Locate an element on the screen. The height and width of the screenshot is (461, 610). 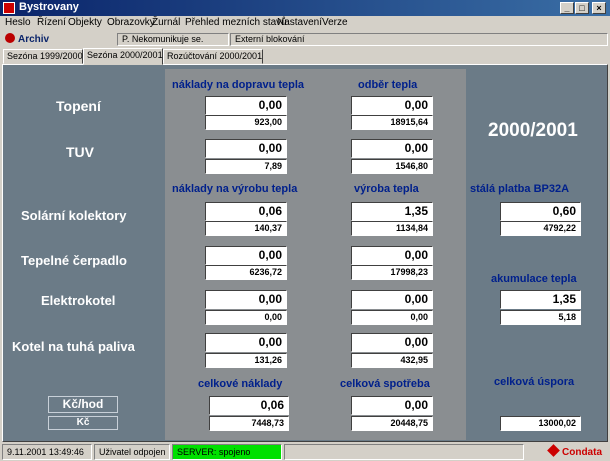
cerpadlo-vyroba-total: 17998,23 is located at coordinates (392, 272).